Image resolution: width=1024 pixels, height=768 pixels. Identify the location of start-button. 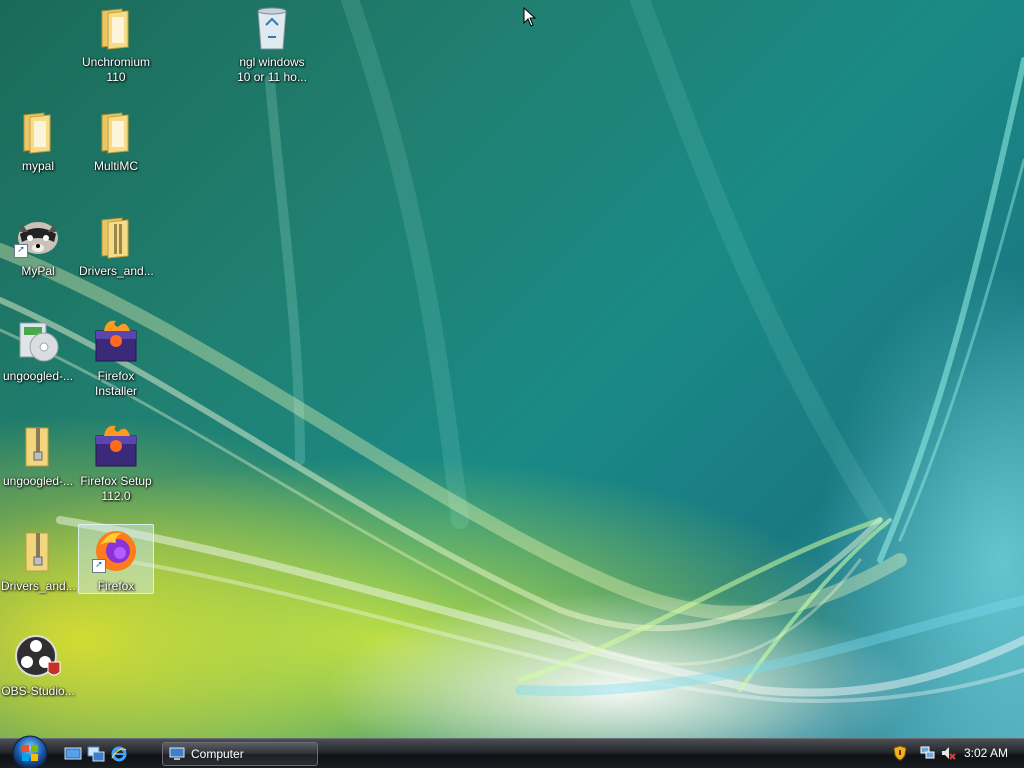
(30, 751).